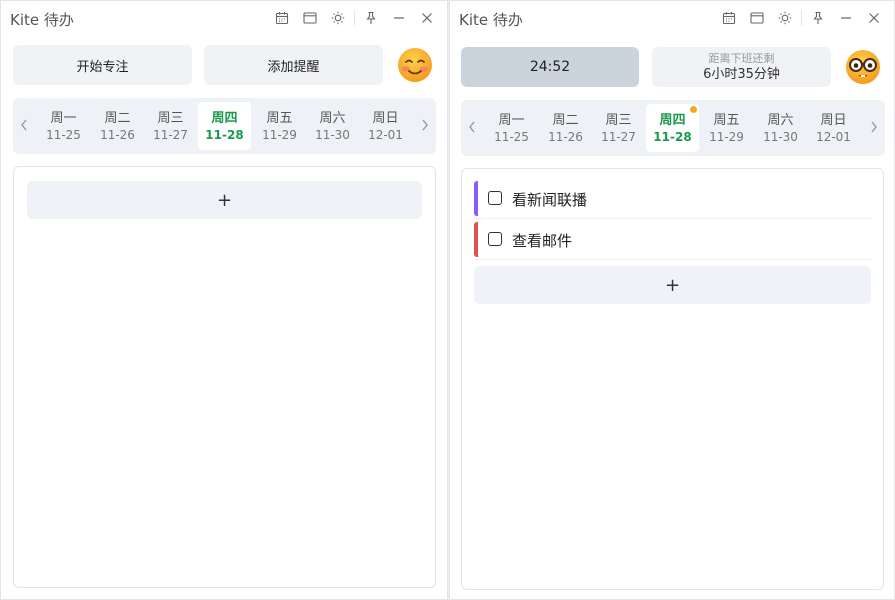  What do you see at coordinates (293, 65) in the screenshot?
I see `add-reminder-button: 添加提醒` at bounding box center [293, 65].